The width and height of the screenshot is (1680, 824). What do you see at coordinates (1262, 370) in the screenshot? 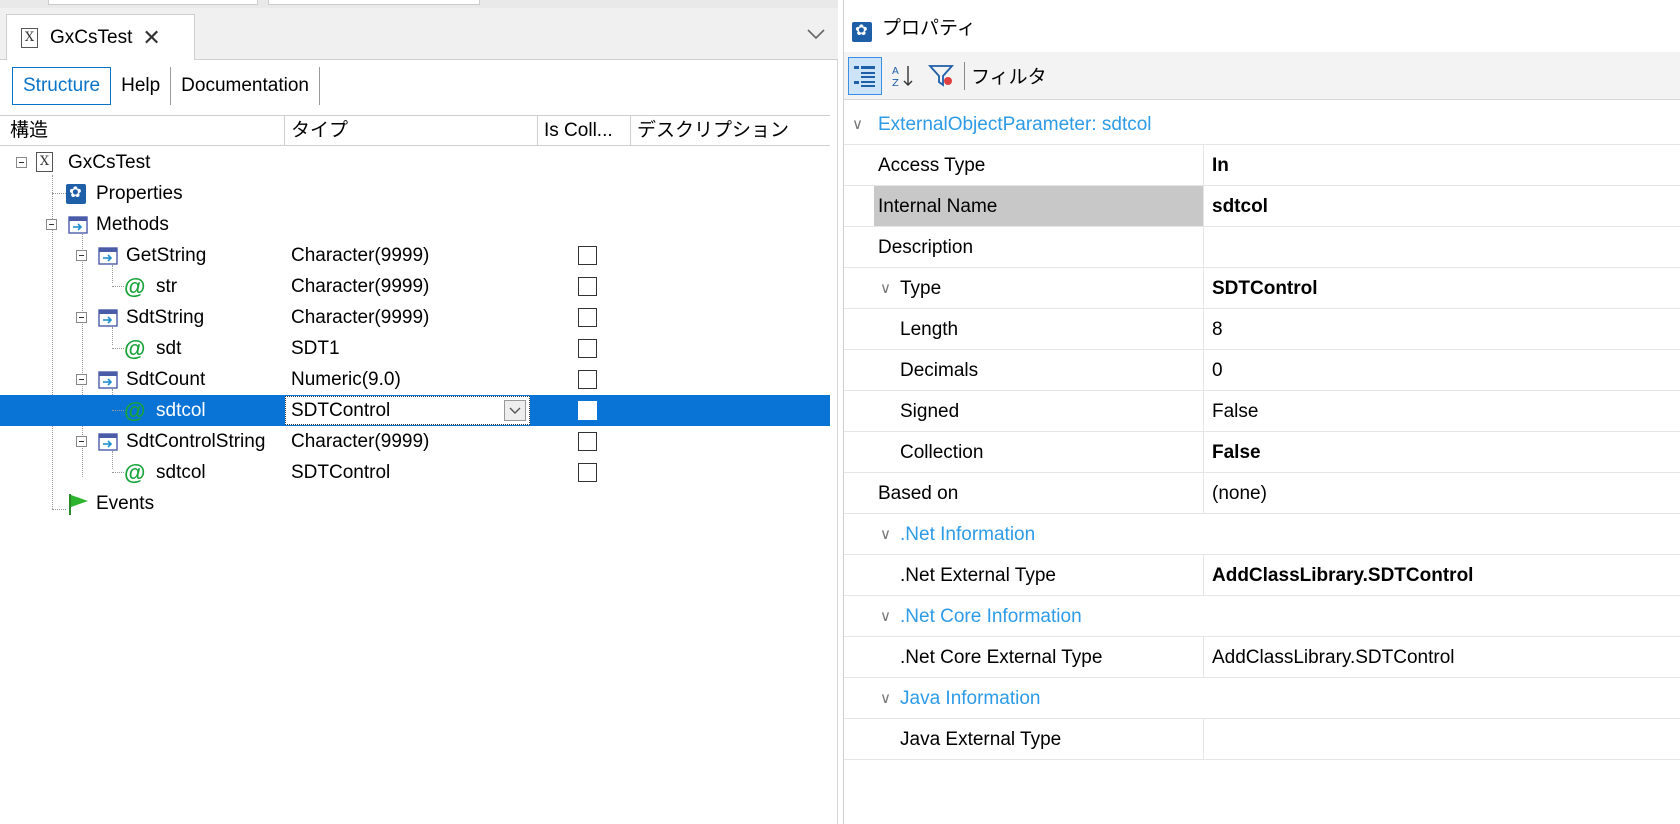
I see `property-row-decimals: Decimals 0` at bounding box center [1262, 370].